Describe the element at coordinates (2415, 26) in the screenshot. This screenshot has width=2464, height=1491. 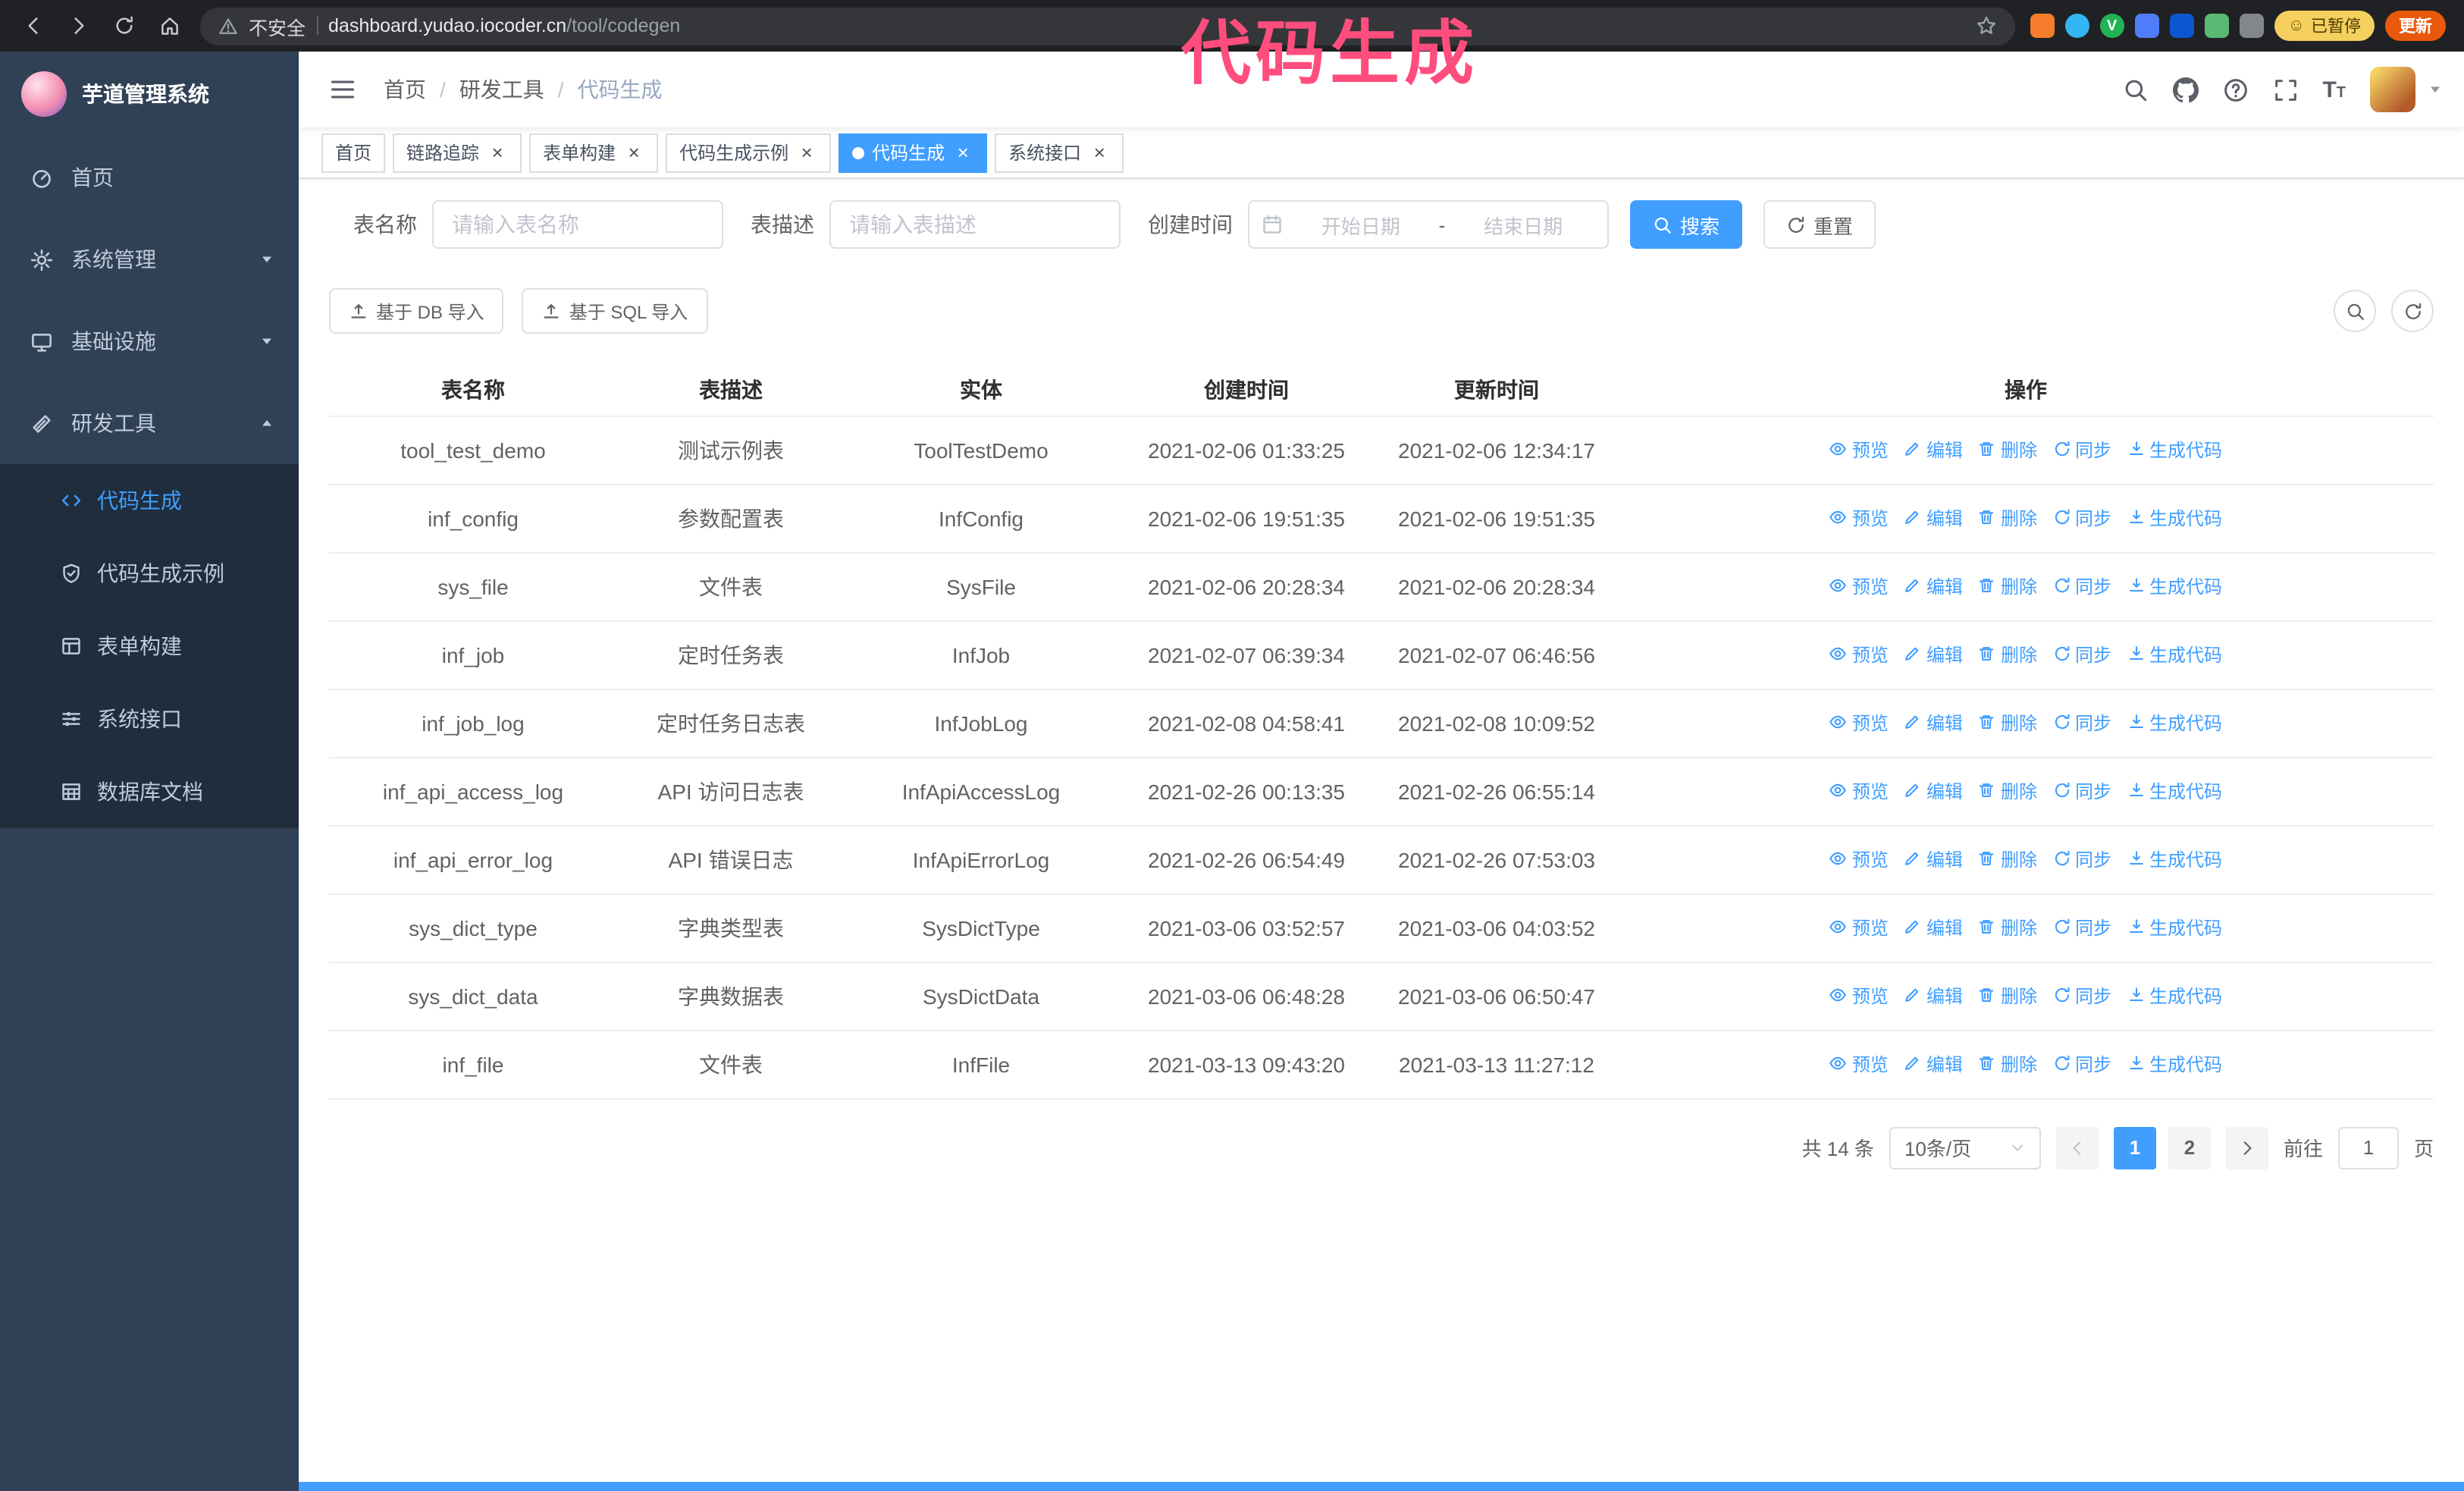
I see `update-button: 更新` at that location.